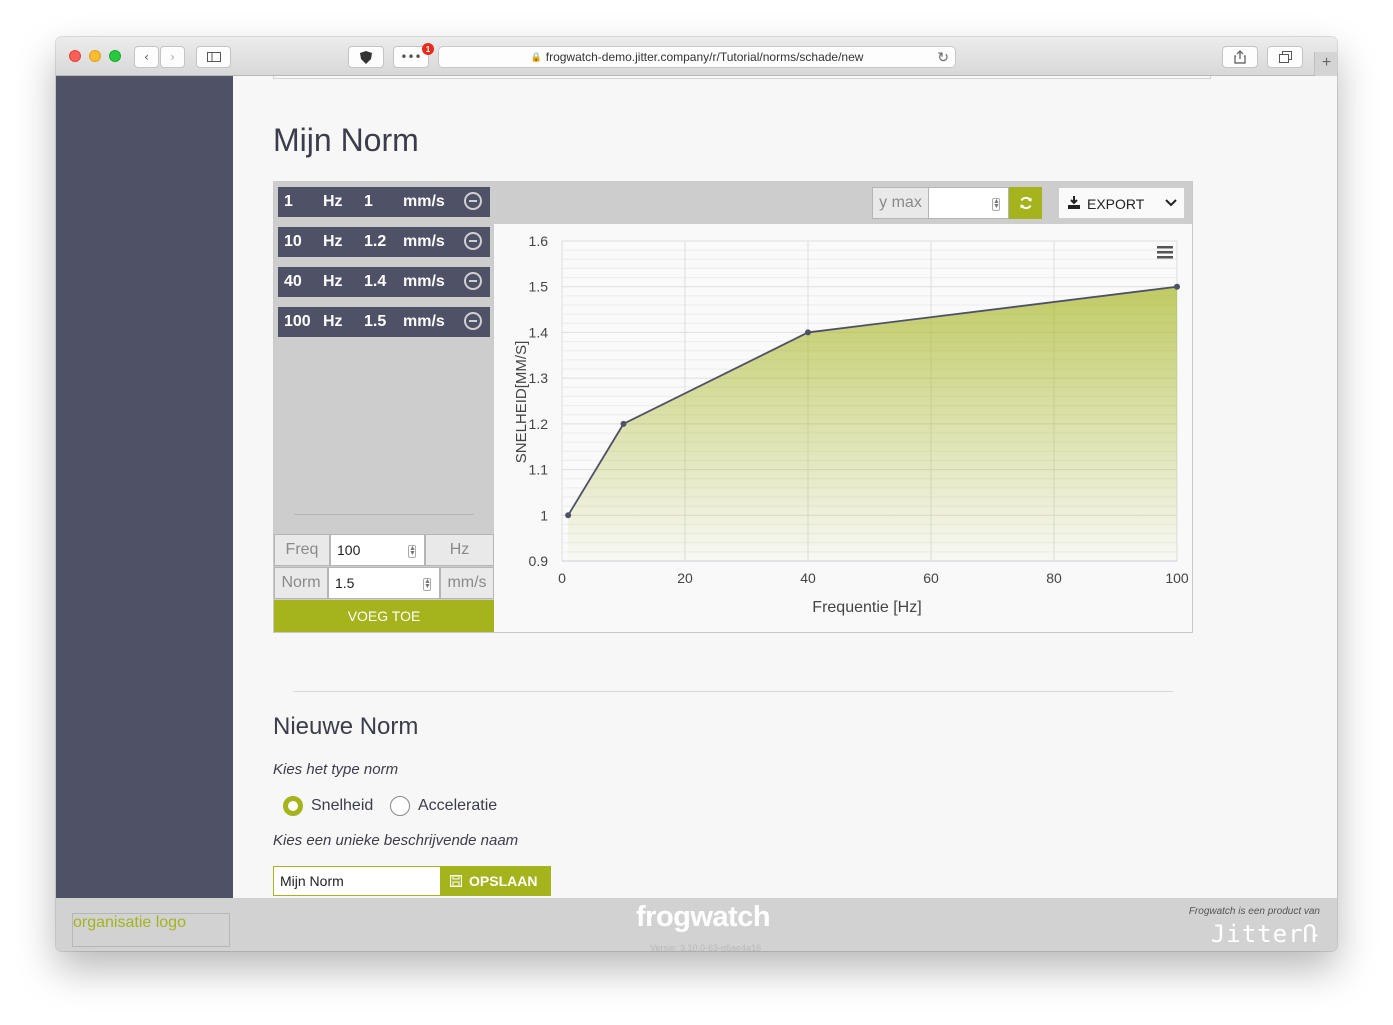 This screenshot has height=1025, width=1393. I want to click on radio-acceleratie-label: Acceleratie, so click(457, 806).